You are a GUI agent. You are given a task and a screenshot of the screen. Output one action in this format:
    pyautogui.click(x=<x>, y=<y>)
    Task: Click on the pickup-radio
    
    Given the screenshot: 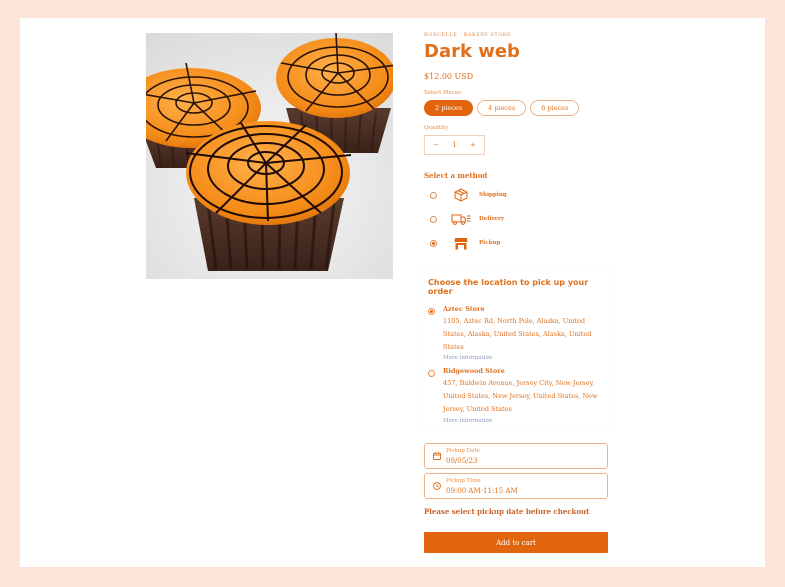 What is the action you would take?
    pyautogui.click(x=433, y=243)
    